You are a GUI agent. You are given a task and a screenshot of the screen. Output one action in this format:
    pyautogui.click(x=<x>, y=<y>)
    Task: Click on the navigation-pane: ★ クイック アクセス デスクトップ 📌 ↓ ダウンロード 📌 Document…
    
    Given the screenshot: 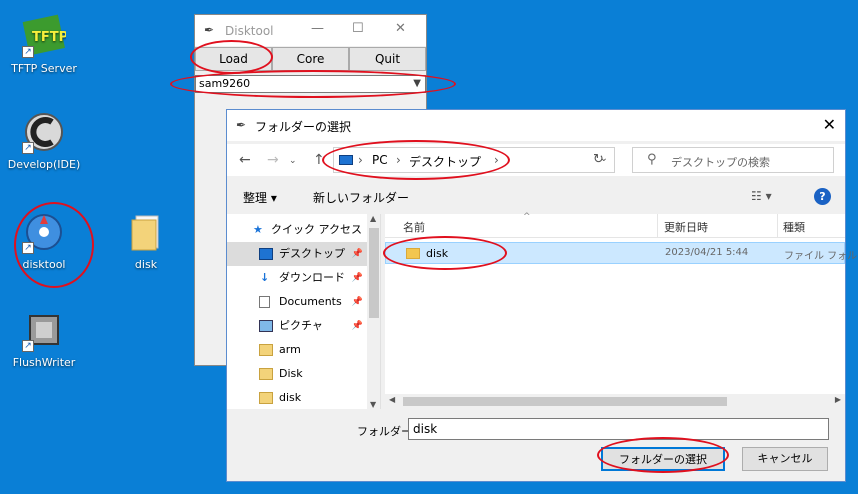 What is the action you would take?
    pyautogui.click(x=304, y=311)
    